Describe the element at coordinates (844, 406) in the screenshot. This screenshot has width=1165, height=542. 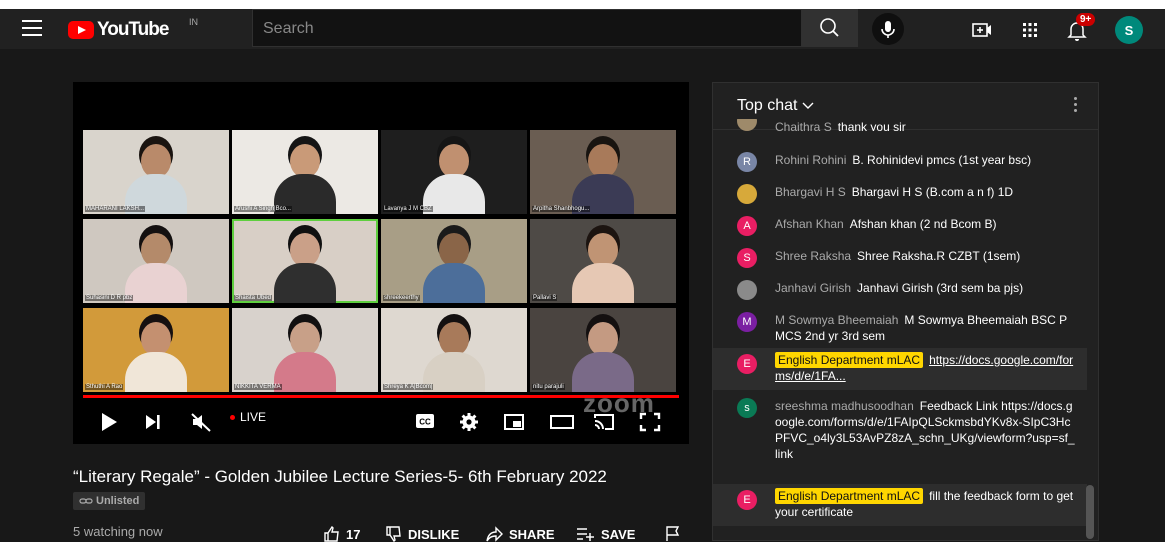
I see `chat-author: sreeshma madhusoodhan` at that location.